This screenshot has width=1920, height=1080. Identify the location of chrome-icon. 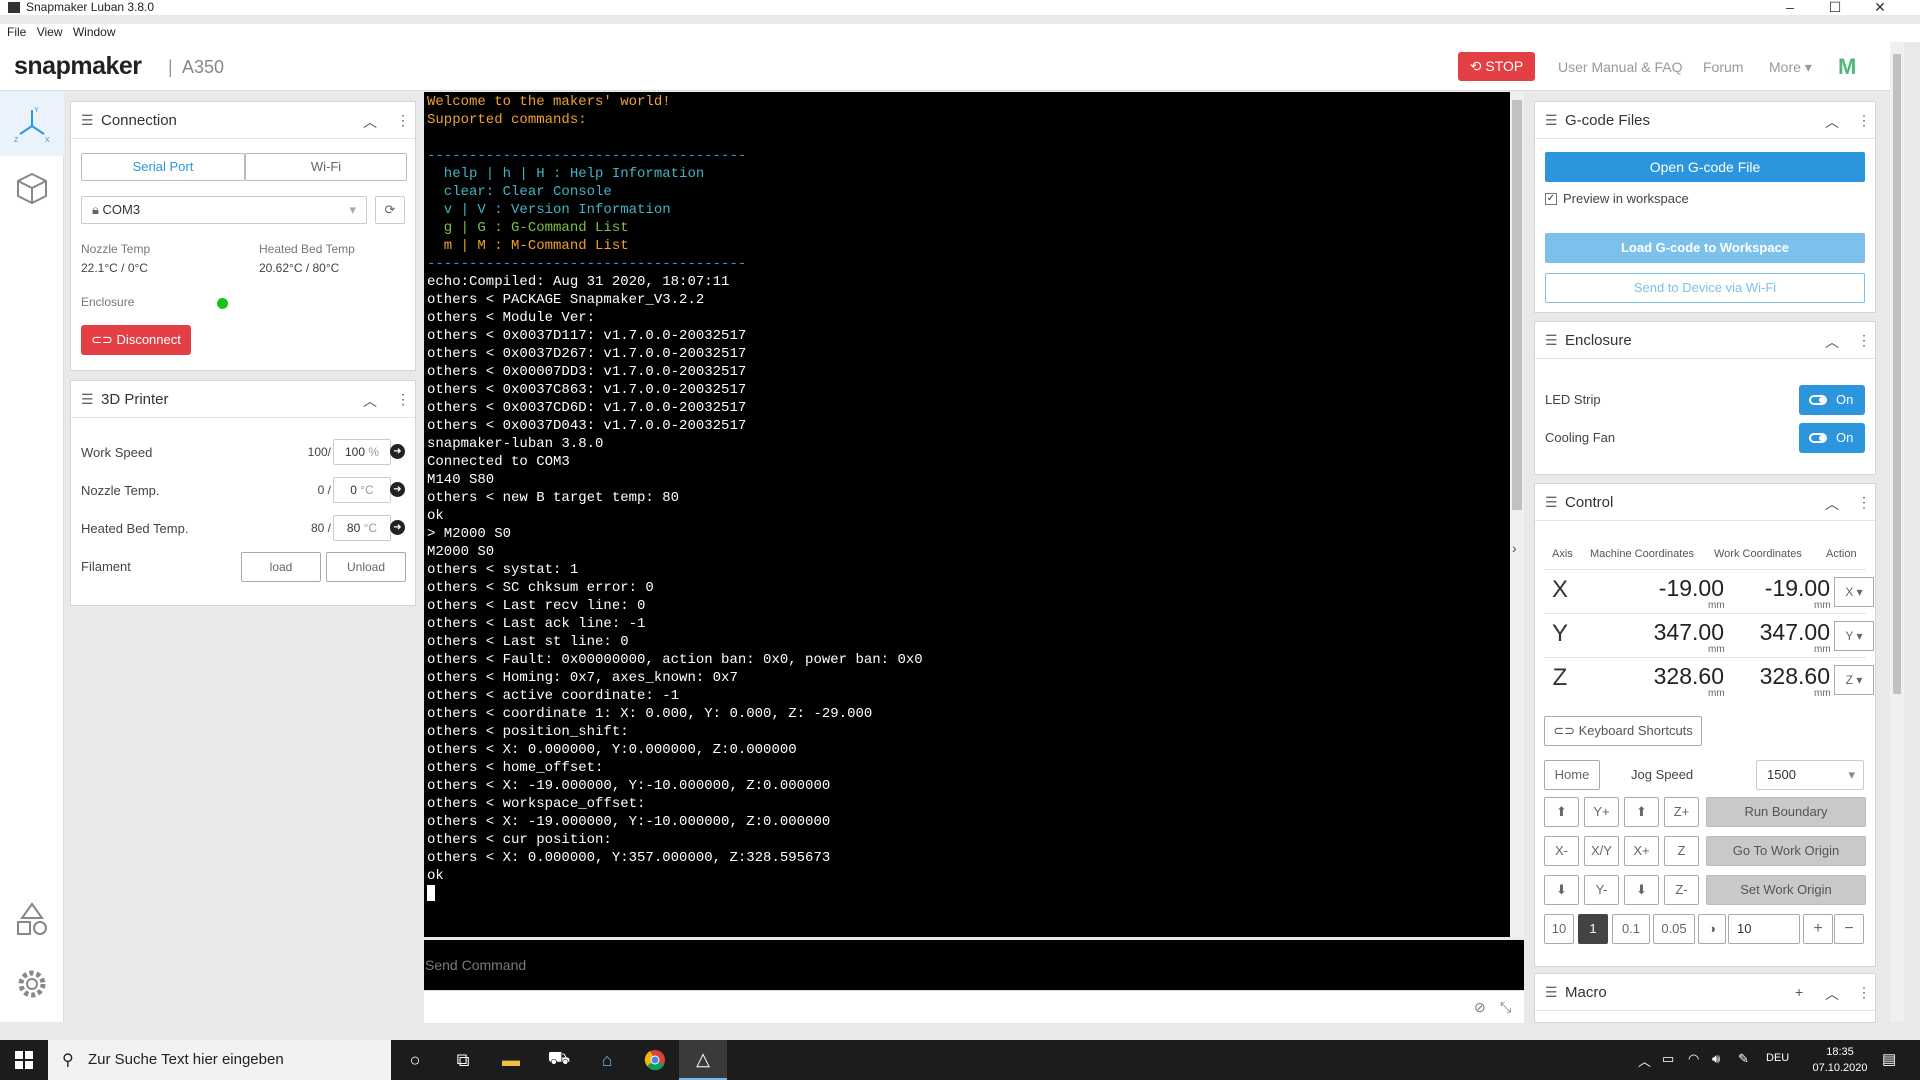
(655, 1060).